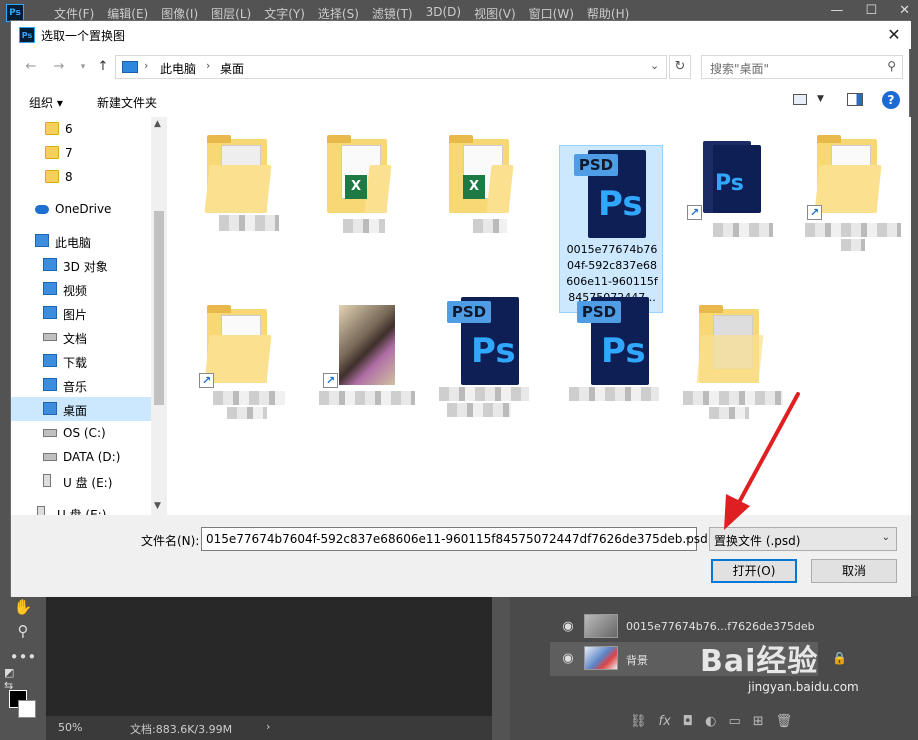 The image size is (918, 740). I want to click on scroll-up-icon: ▲, so click(157, 124).